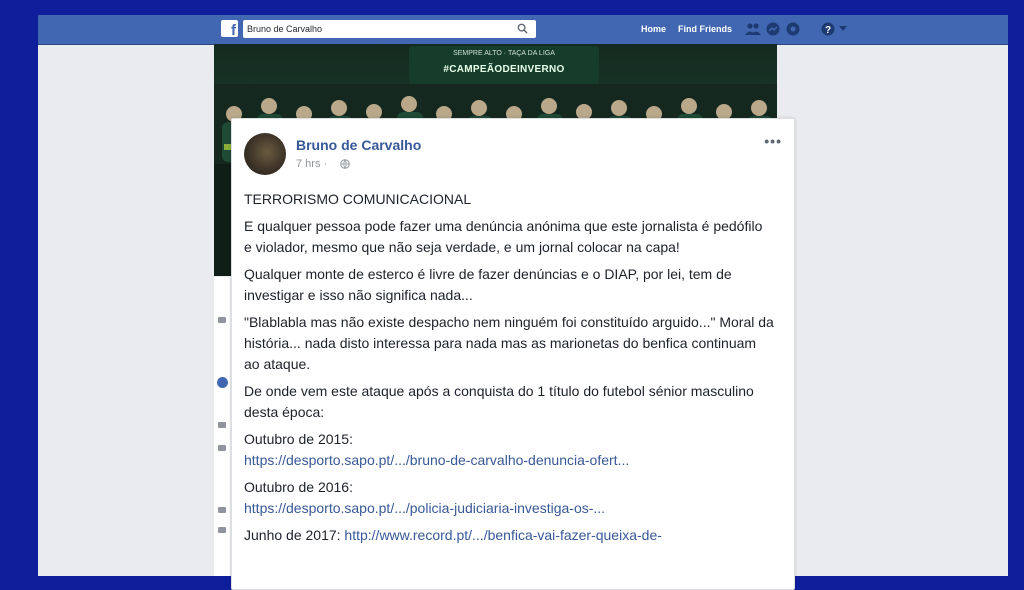 The width and height of the screenshot is (1024, 590). I want to click on facebook-topbar: f Home Find Friends ?, so click(523, 30).